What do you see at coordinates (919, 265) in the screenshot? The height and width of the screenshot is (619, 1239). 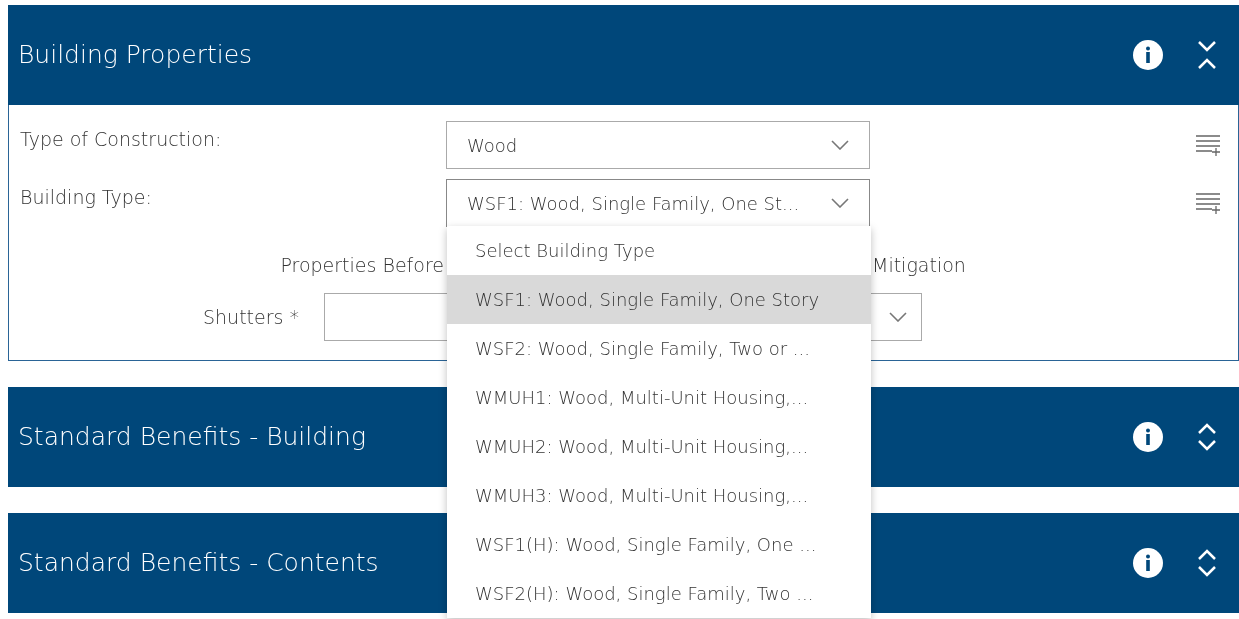 I see `column-heading: Mitigation` at bounding box center [919, 265].